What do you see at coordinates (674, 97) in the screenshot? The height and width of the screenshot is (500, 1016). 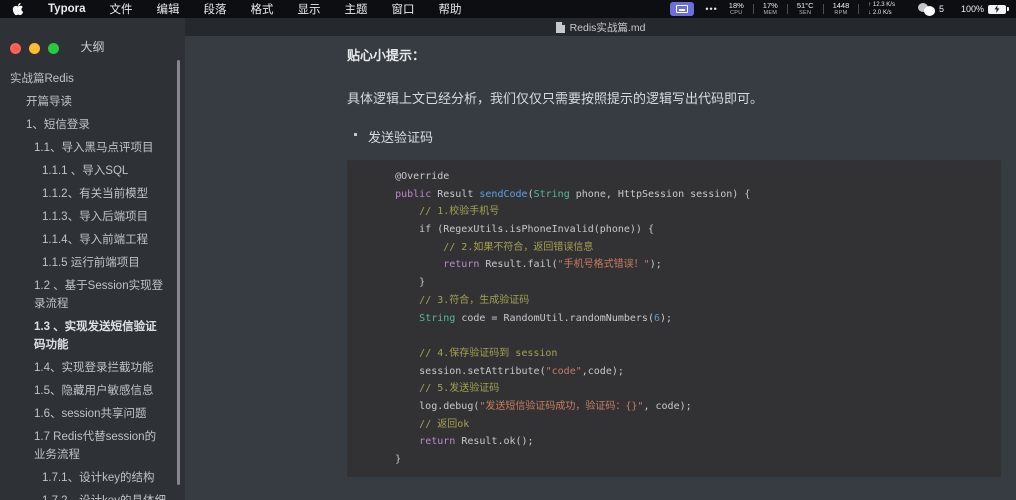 I see `paragraph: 具体逻辑上文已经分析，我们仅仅只需要按照提示的逻辑写出代码即可。` at bounding box center [674, 97].